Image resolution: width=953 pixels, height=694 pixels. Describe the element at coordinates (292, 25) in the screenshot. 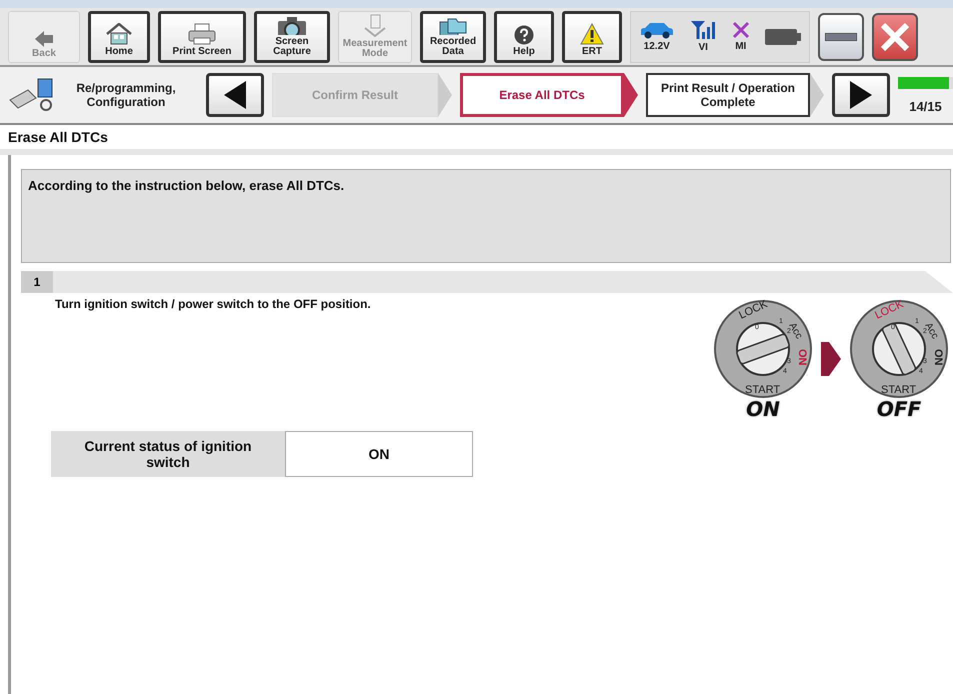

I see `camera-icon` at that location.